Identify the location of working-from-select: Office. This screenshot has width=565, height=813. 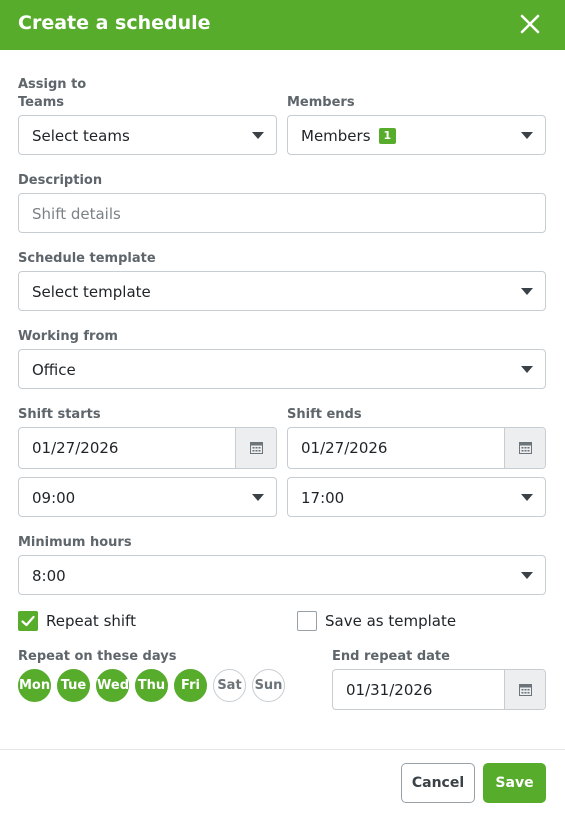
(282, 369).